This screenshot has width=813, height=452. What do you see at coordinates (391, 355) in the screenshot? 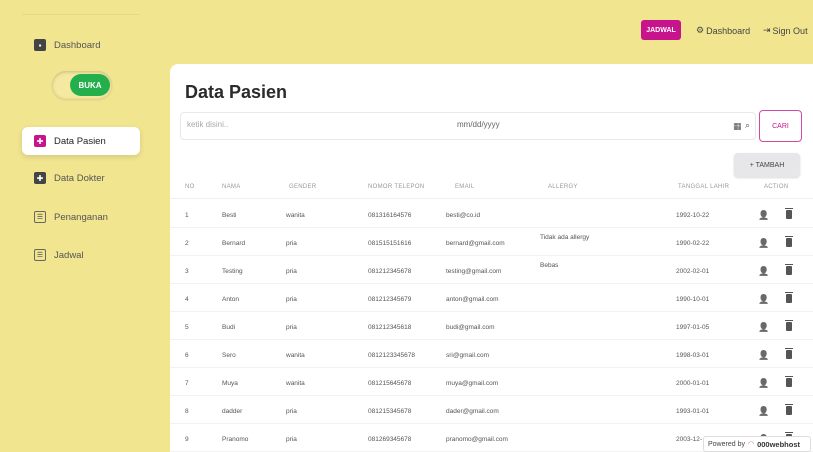
I see `cell-telepon: 0812123345678` at bounding box center [391, 355].